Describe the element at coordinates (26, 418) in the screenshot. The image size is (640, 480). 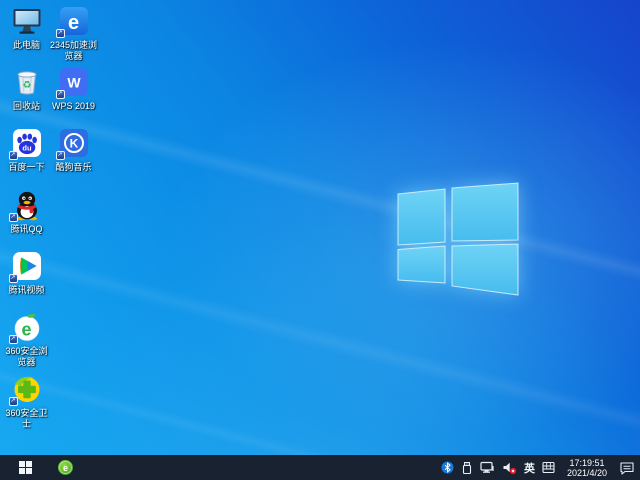
I see `icon-label: 360安全卫士` at that location.